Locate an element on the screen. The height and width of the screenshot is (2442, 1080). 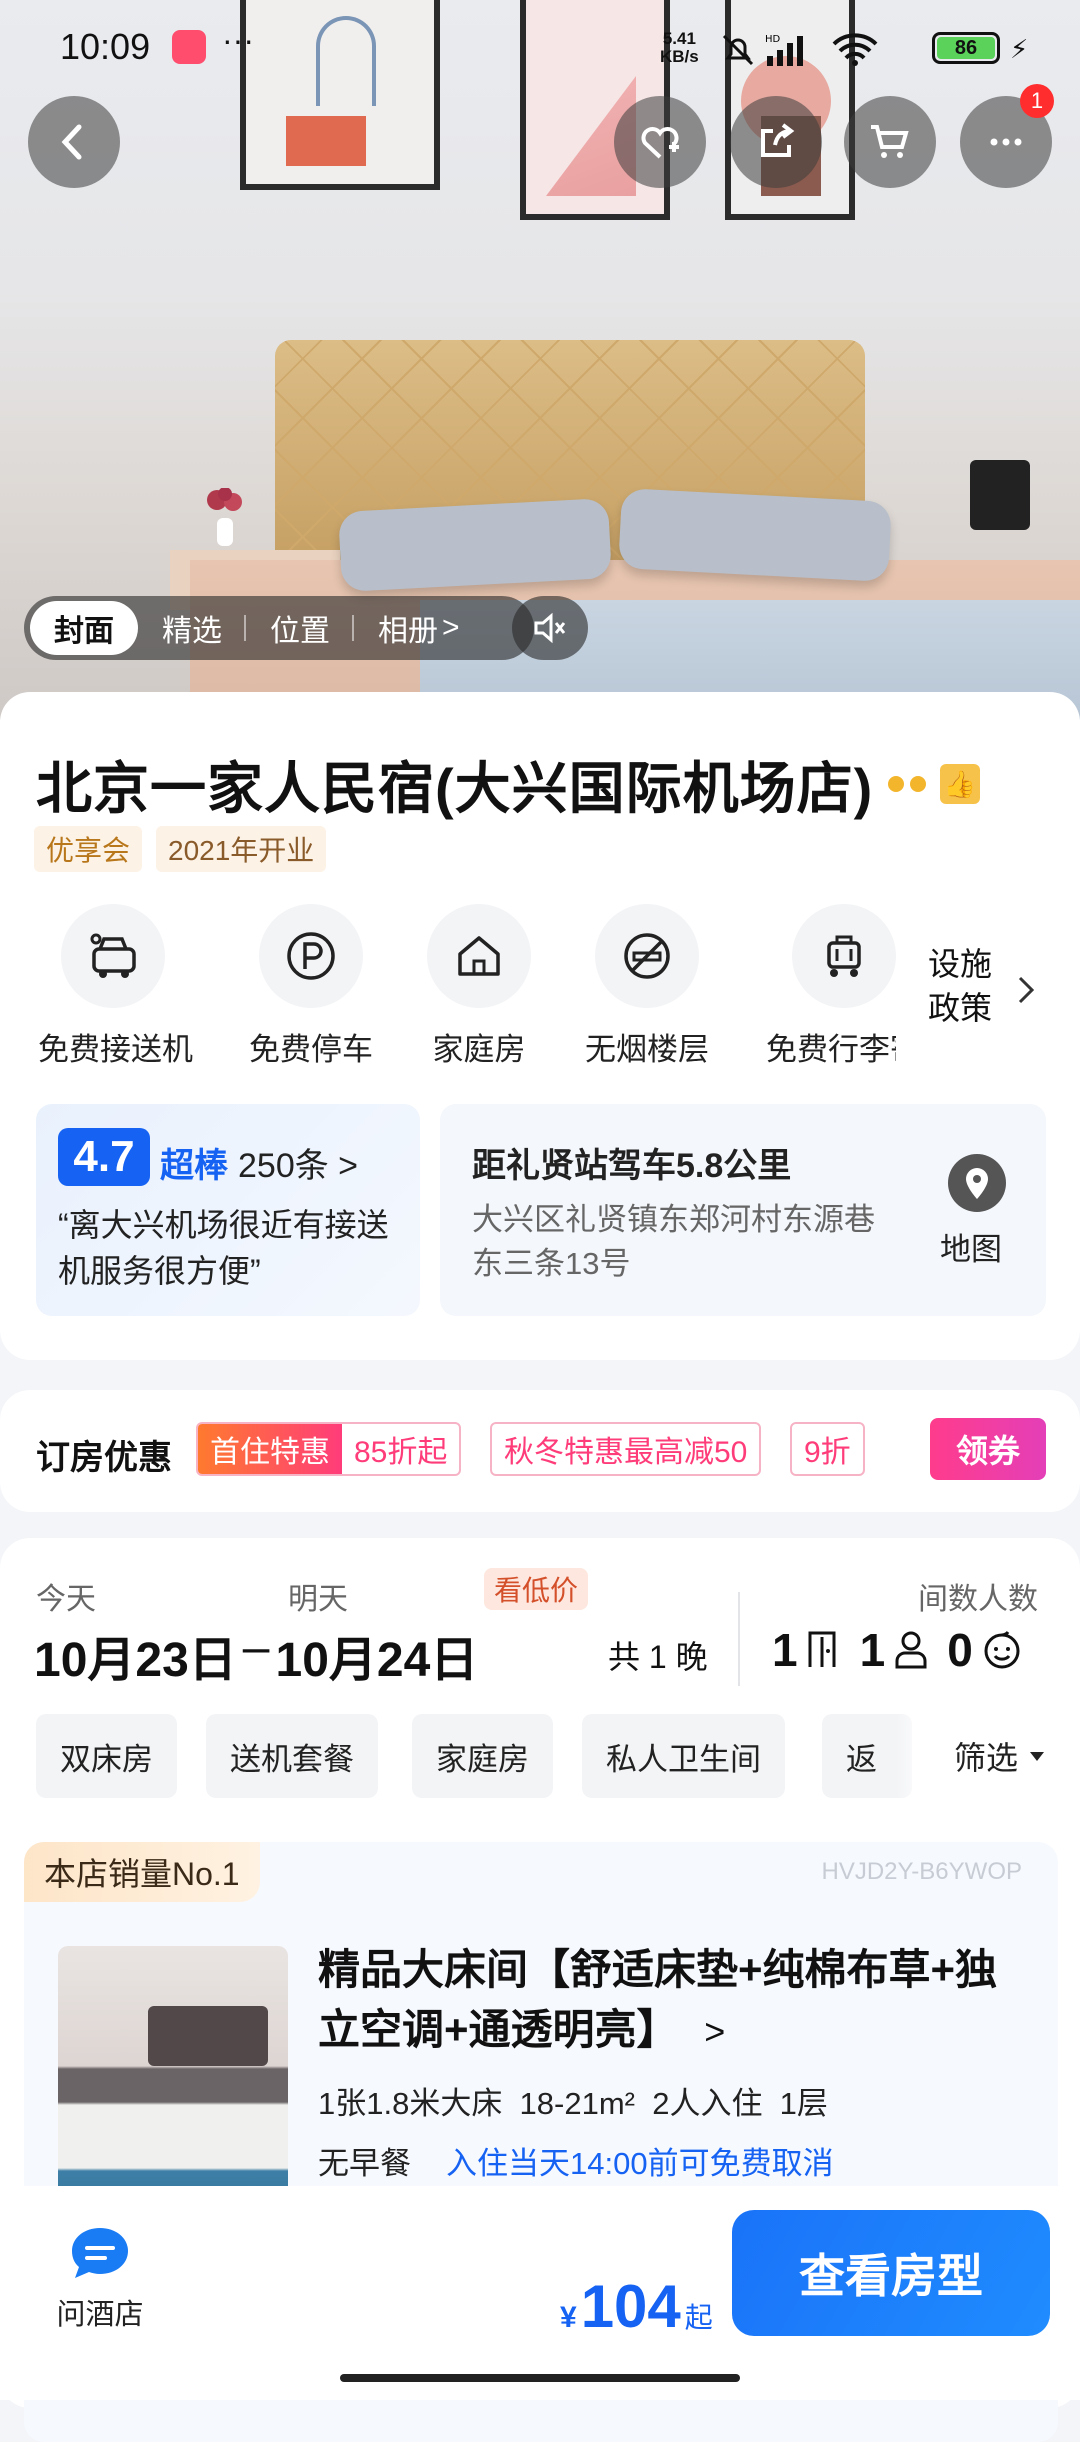
luggage-cart-icon is located at coordinates (844, 956).